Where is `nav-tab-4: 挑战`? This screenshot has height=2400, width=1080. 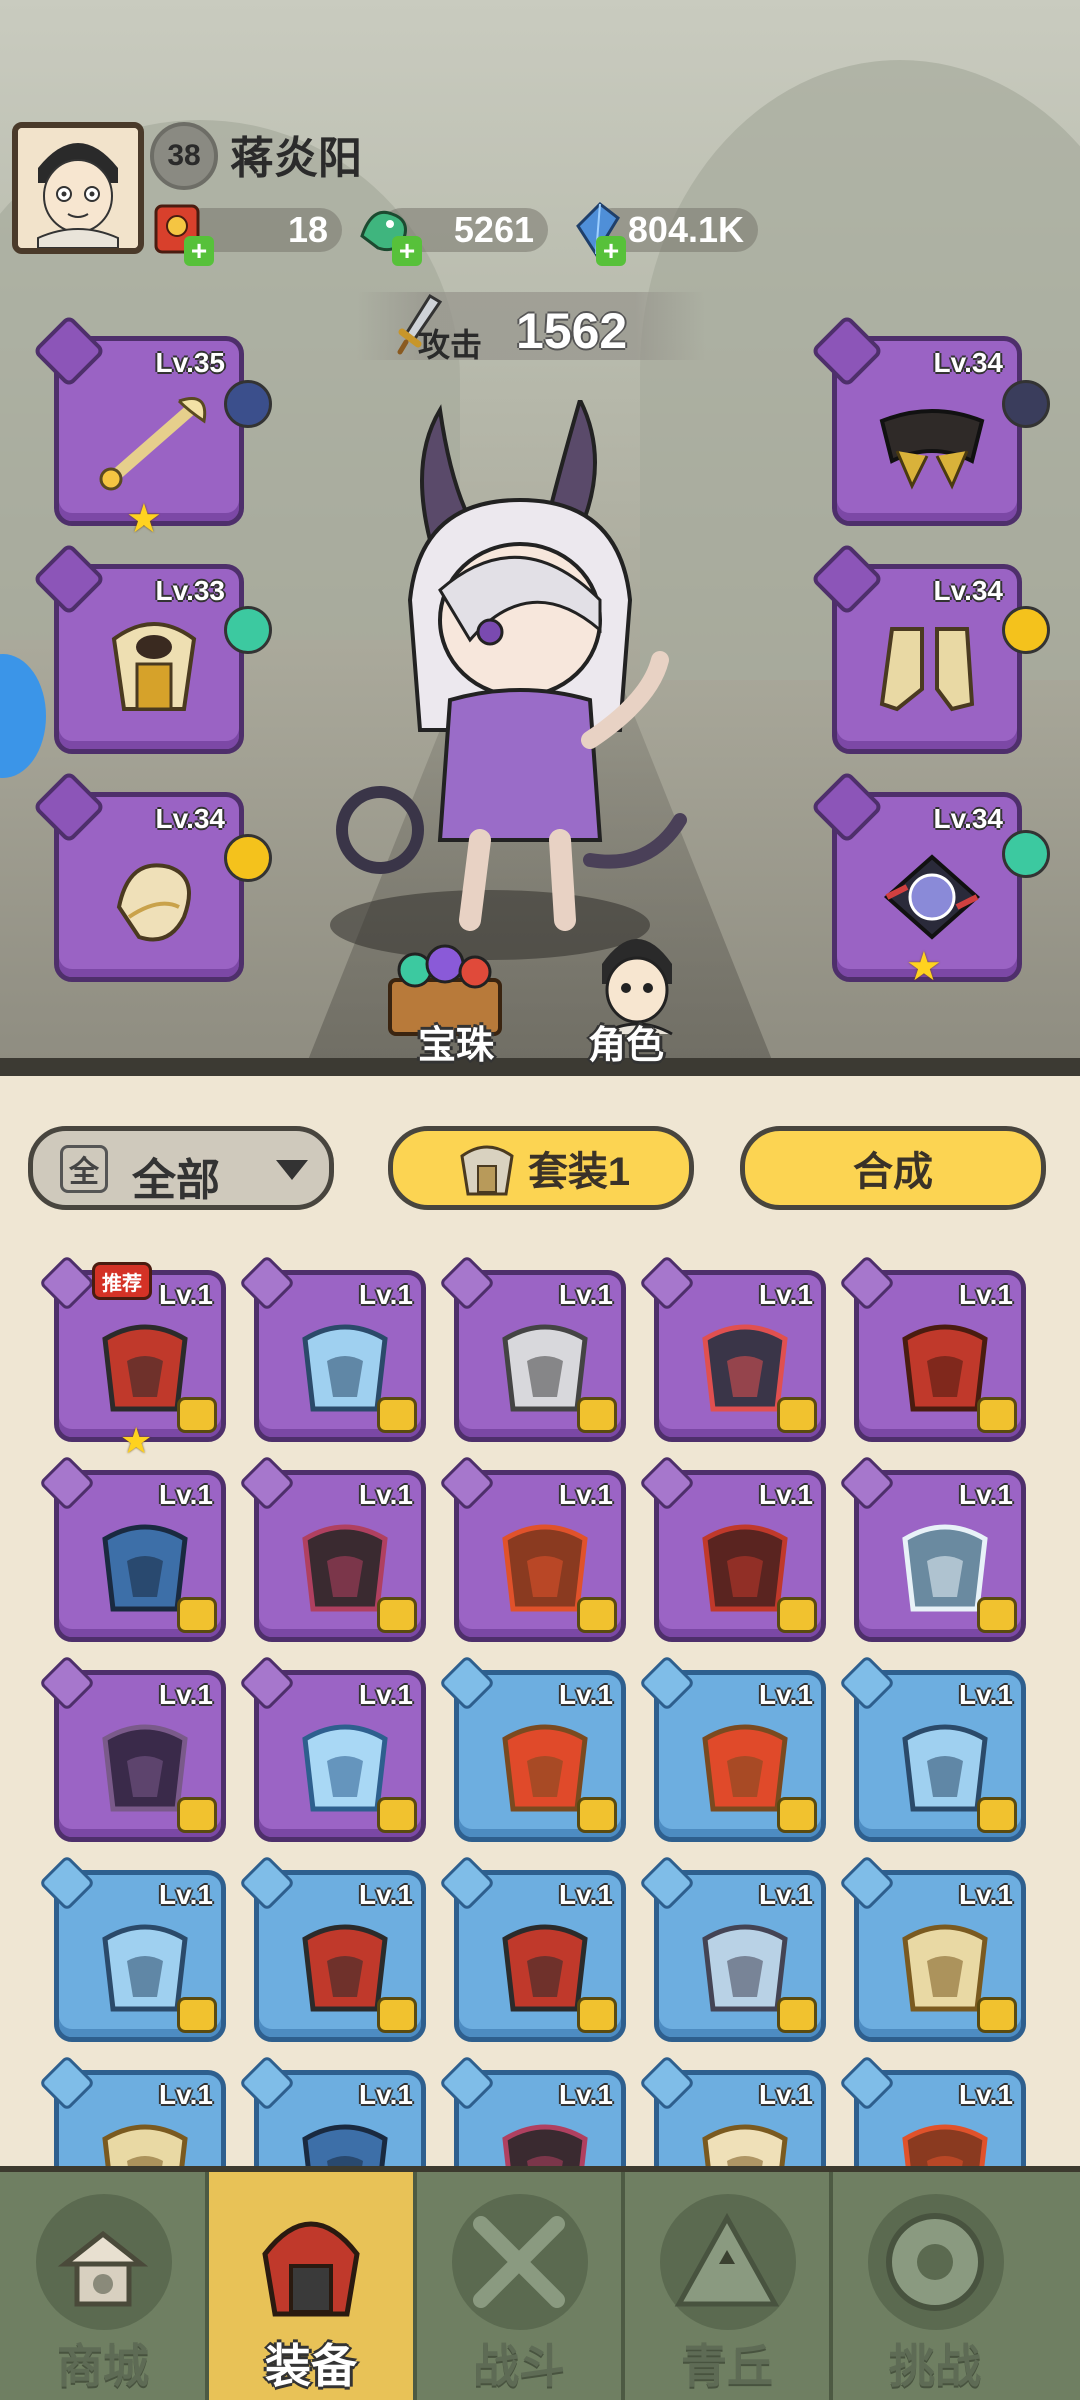
nav-tab-4: 挑战 is located at coordinates (935, 2286).